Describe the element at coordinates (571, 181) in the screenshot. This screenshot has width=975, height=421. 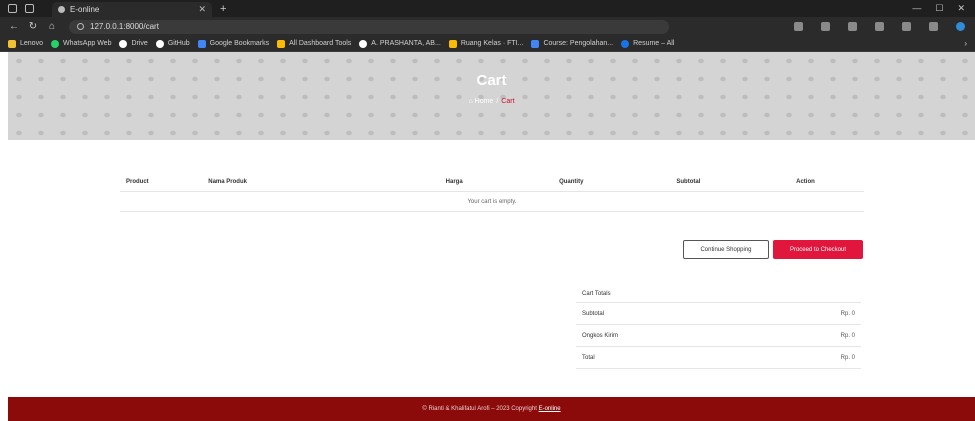
I see `column-header: Quantity` at that location.